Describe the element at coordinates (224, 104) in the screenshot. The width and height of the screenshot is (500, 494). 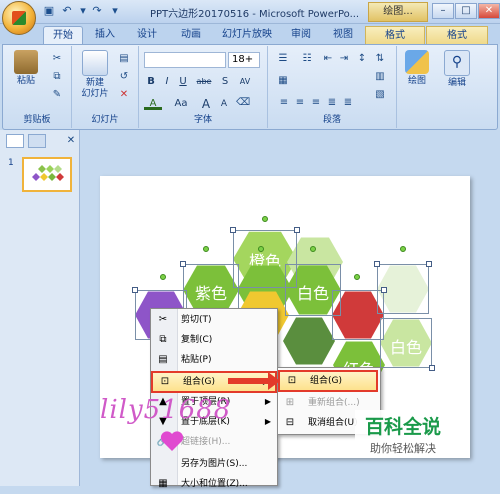
I see `shrink-font-button: A` at that location.